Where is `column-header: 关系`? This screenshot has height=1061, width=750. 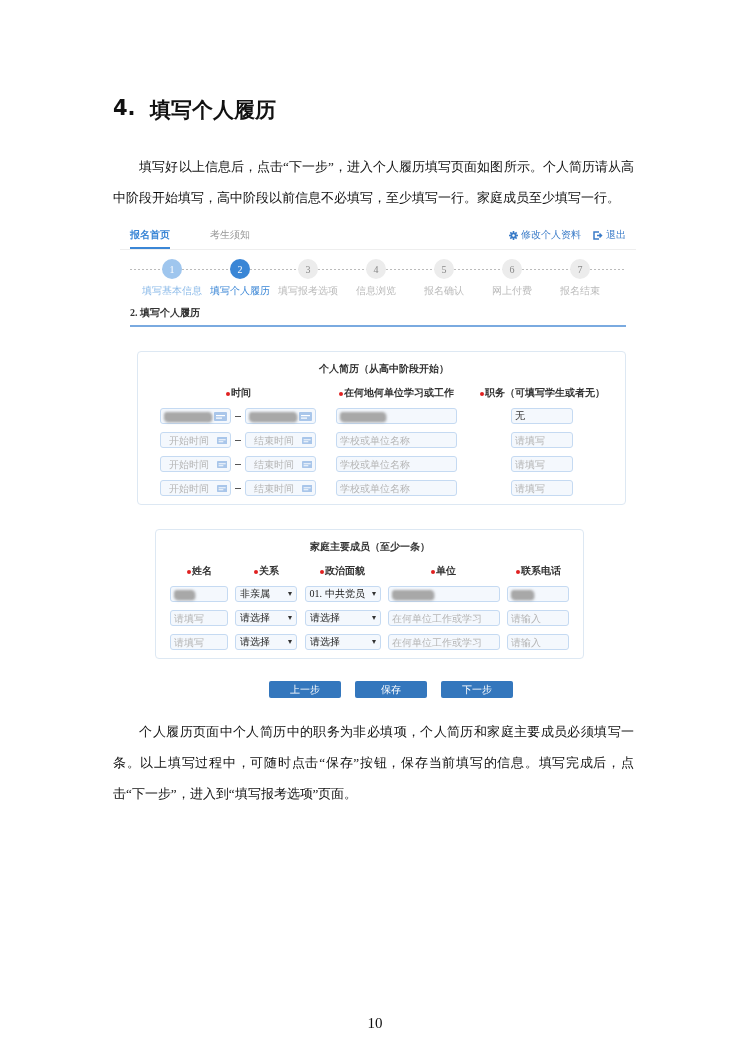 column-header: 关系 is located at coordinates (266, 571).